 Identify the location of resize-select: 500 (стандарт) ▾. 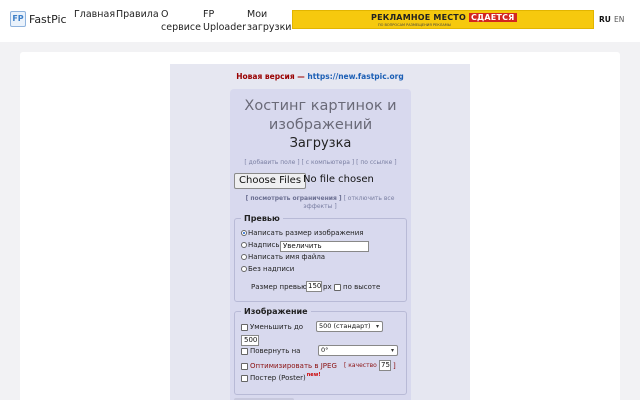
(349, 326).